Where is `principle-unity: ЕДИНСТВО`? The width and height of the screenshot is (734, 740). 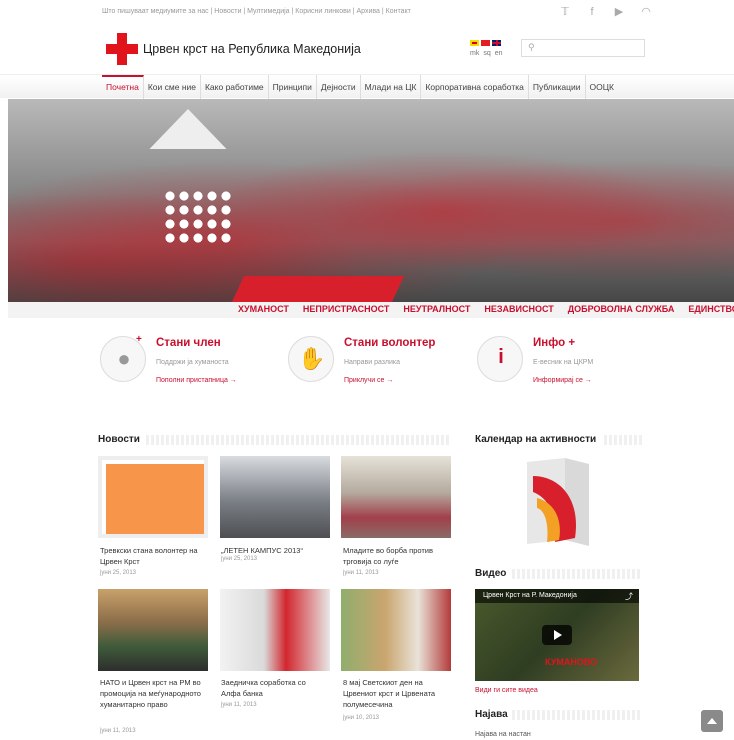 principle-unity: ЕДИНСТВО is located at coordinates (711, 309).